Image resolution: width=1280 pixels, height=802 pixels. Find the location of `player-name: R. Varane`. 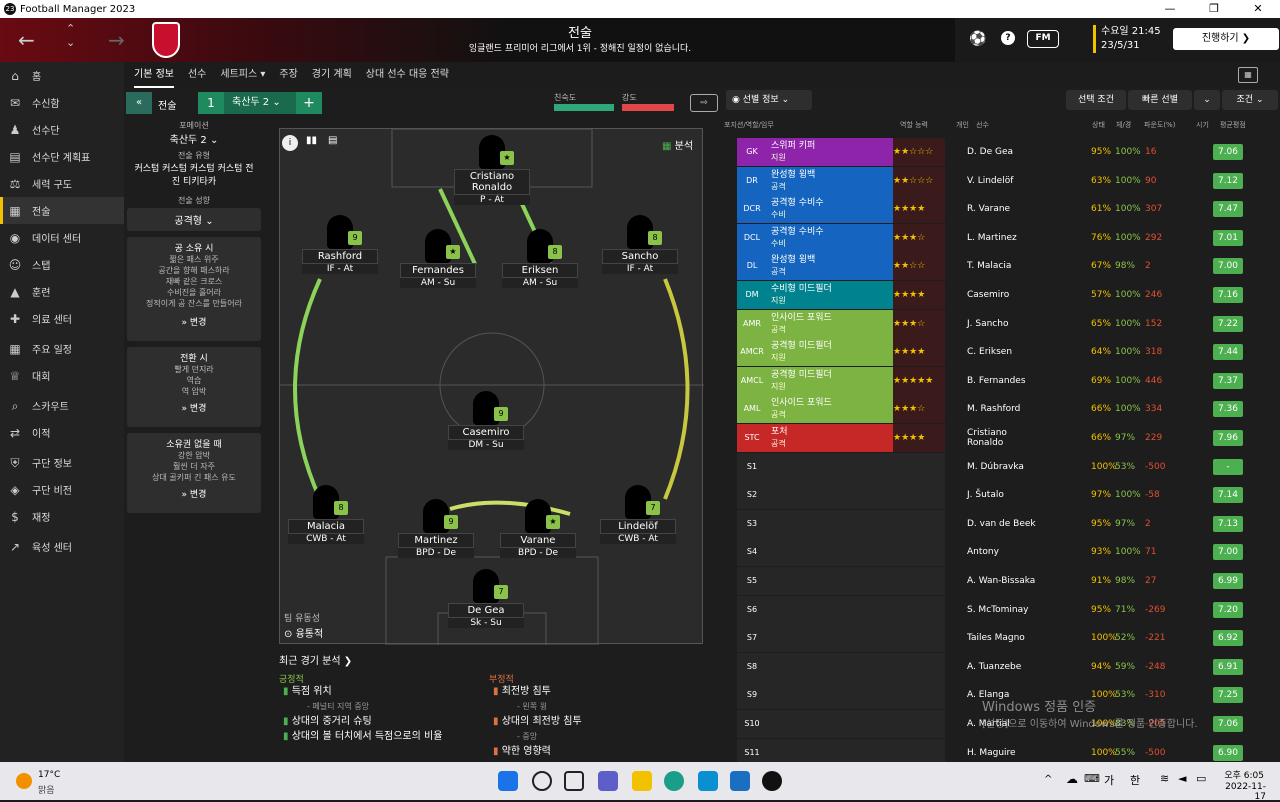

player-name: R. Varane is located at coordinates (1002, 209).